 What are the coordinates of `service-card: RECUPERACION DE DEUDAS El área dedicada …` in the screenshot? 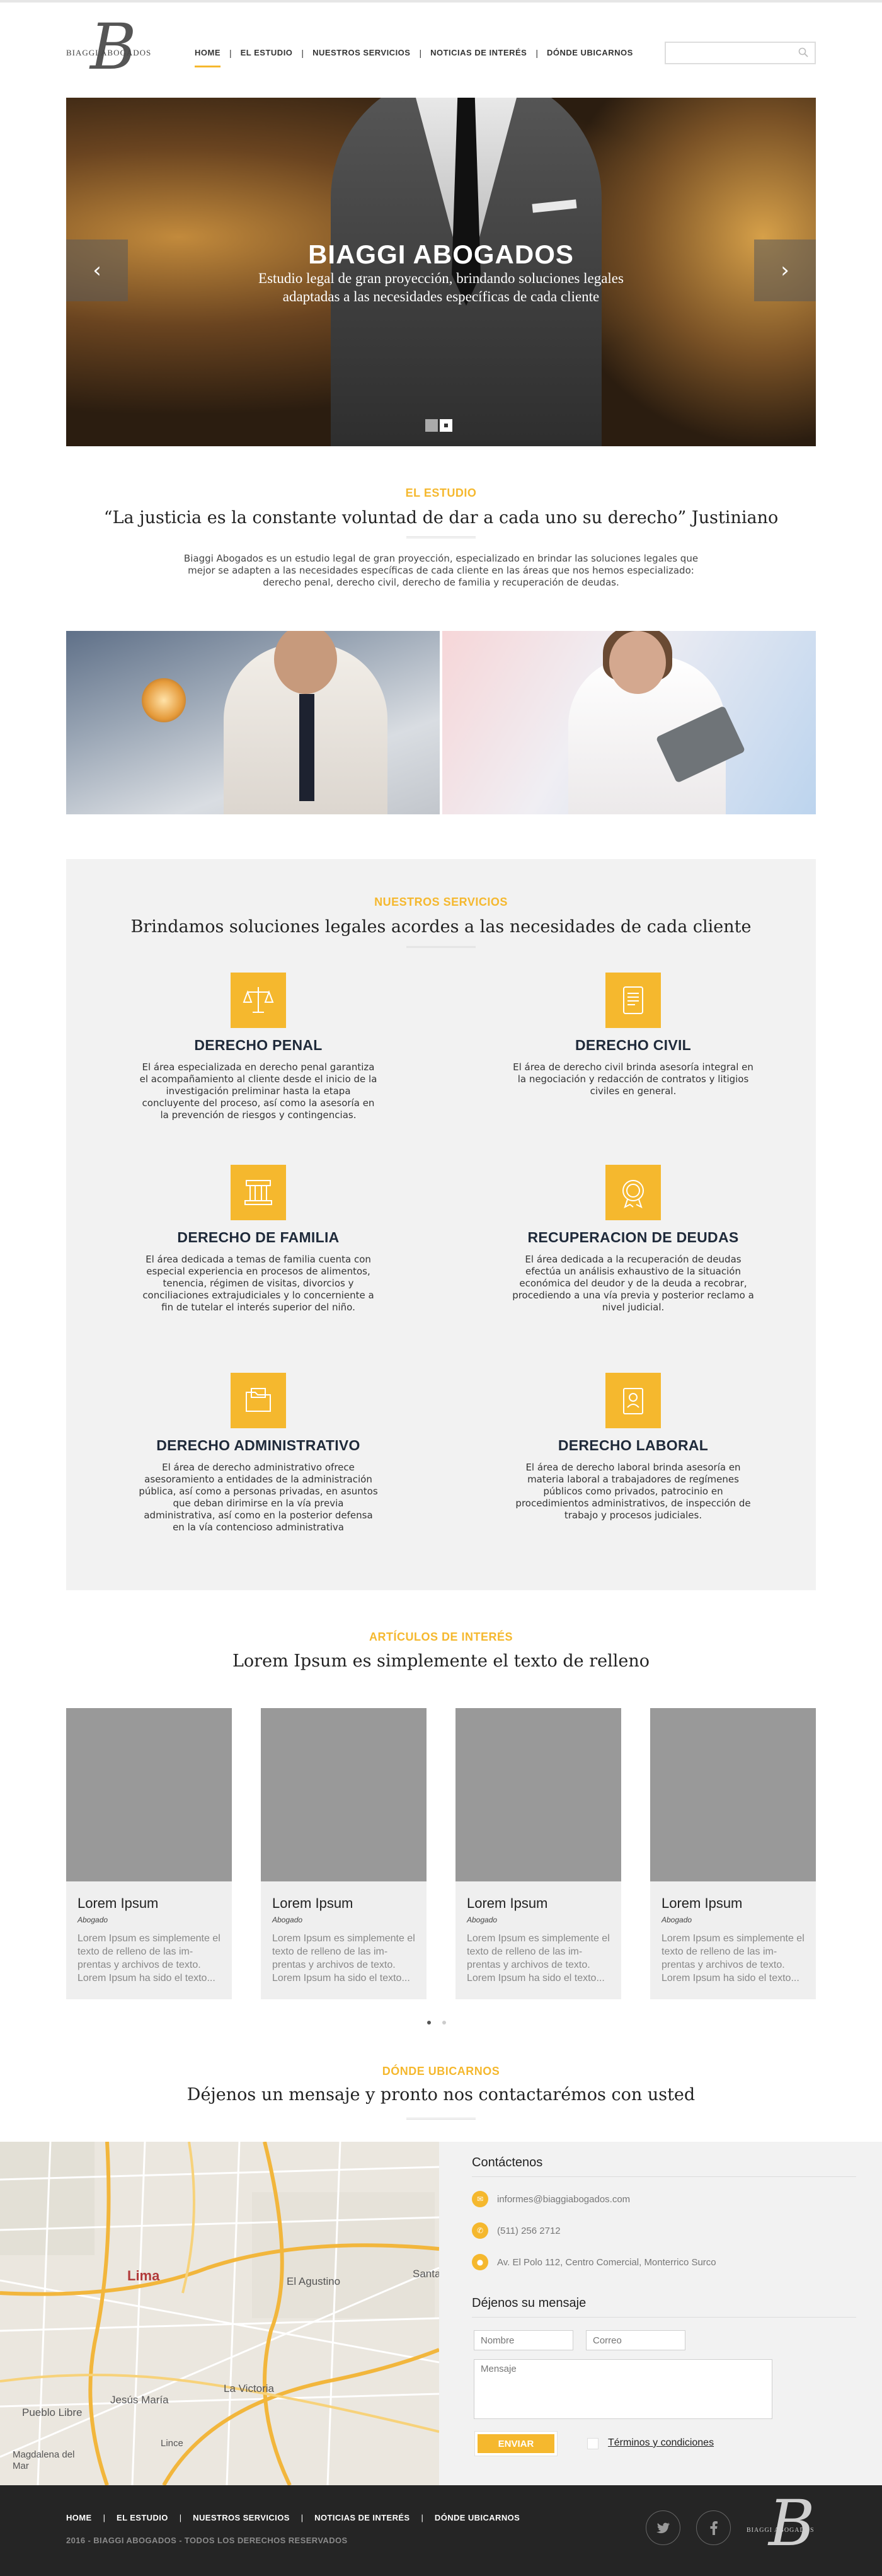 It's located at (633, 1240).